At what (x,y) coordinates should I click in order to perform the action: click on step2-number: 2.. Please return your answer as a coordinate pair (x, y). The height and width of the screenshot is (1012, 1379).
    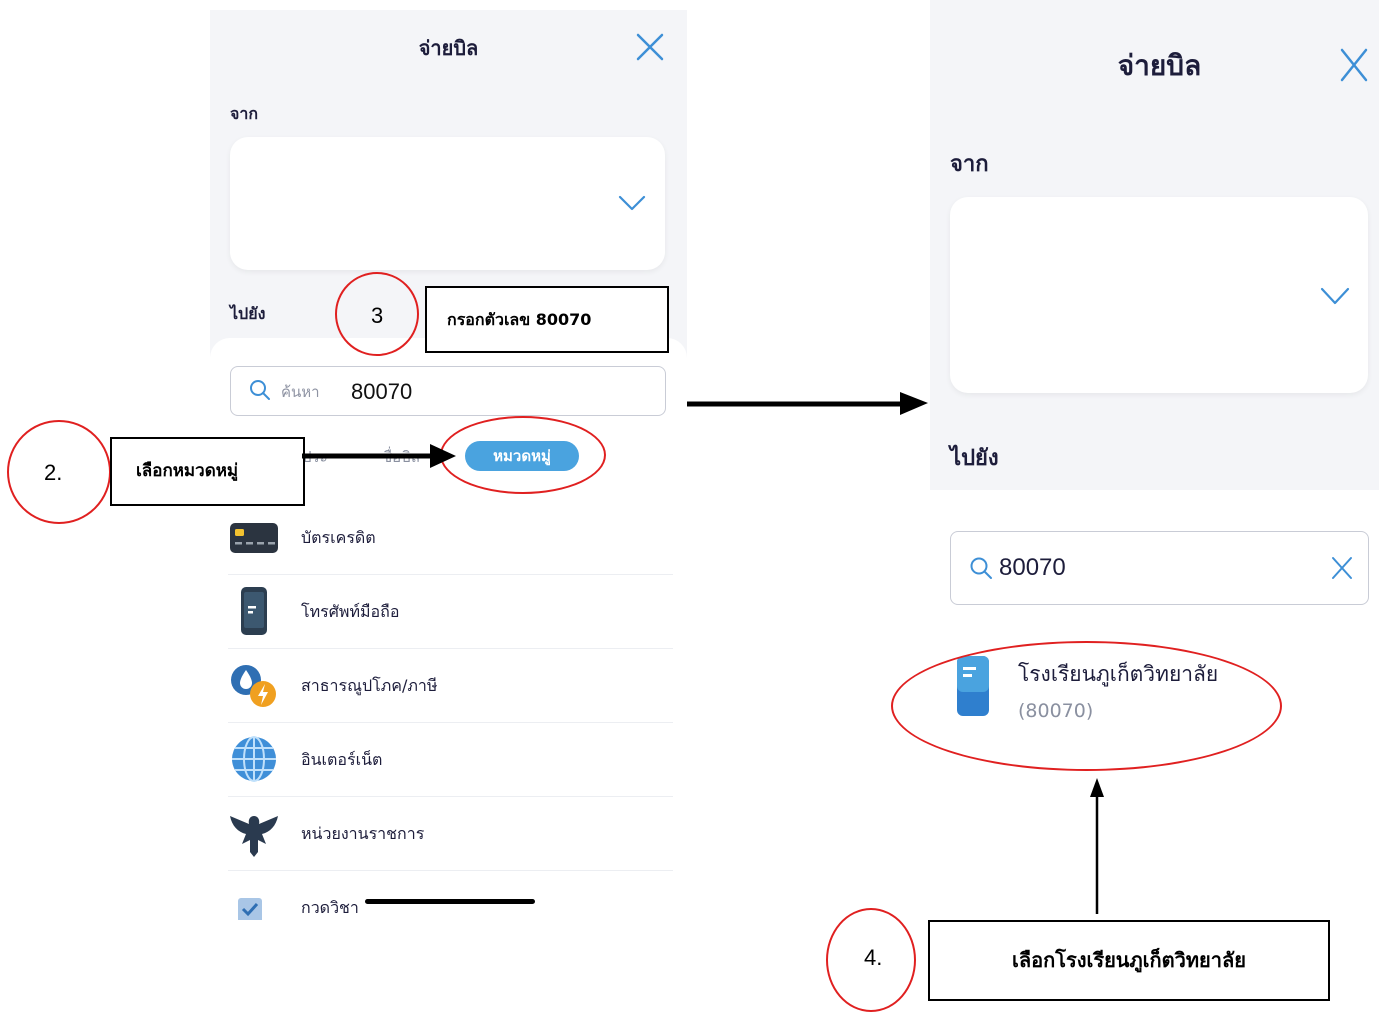
    Looking at the image, I should click on (53, 472).